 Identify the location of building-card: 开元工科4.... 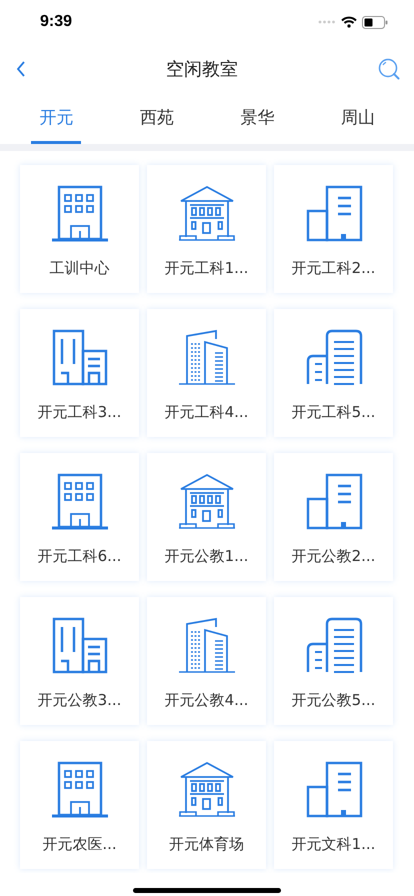
(206, 373).